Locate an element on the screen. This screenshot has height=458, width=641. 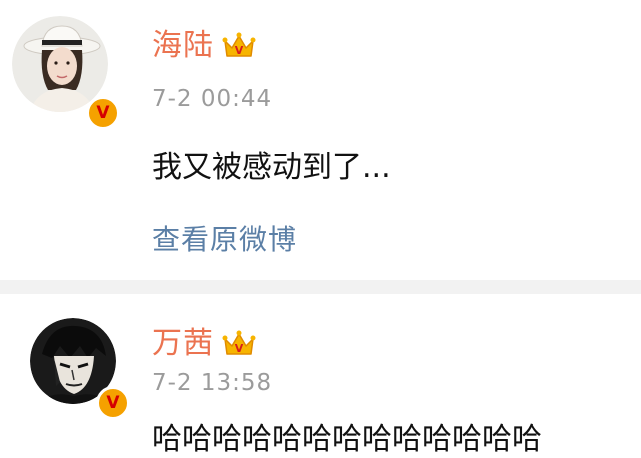
post-timestamp: 7-2 13:58 is located at coordinates (212, 383).